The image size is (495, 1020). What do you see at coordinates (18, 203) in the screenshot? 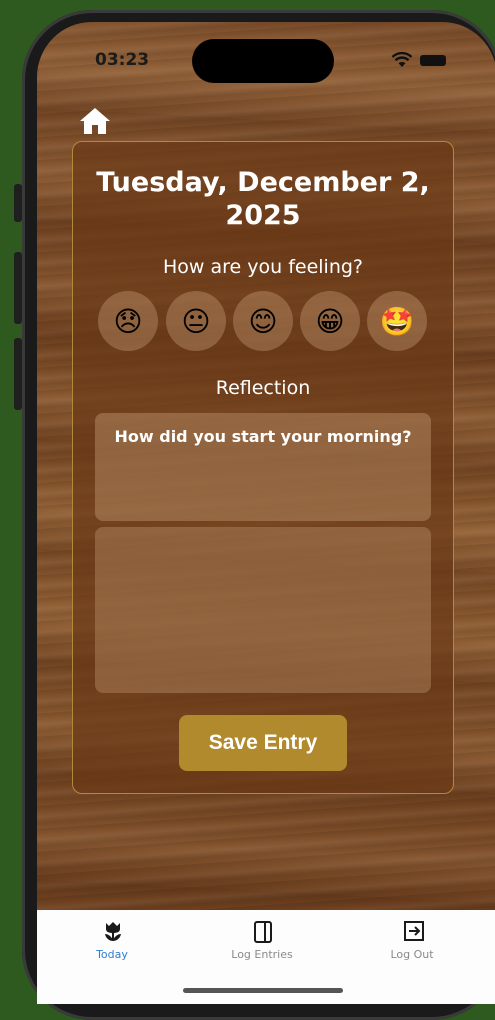
I see `mute-switch` at bounding box center [18, 203].